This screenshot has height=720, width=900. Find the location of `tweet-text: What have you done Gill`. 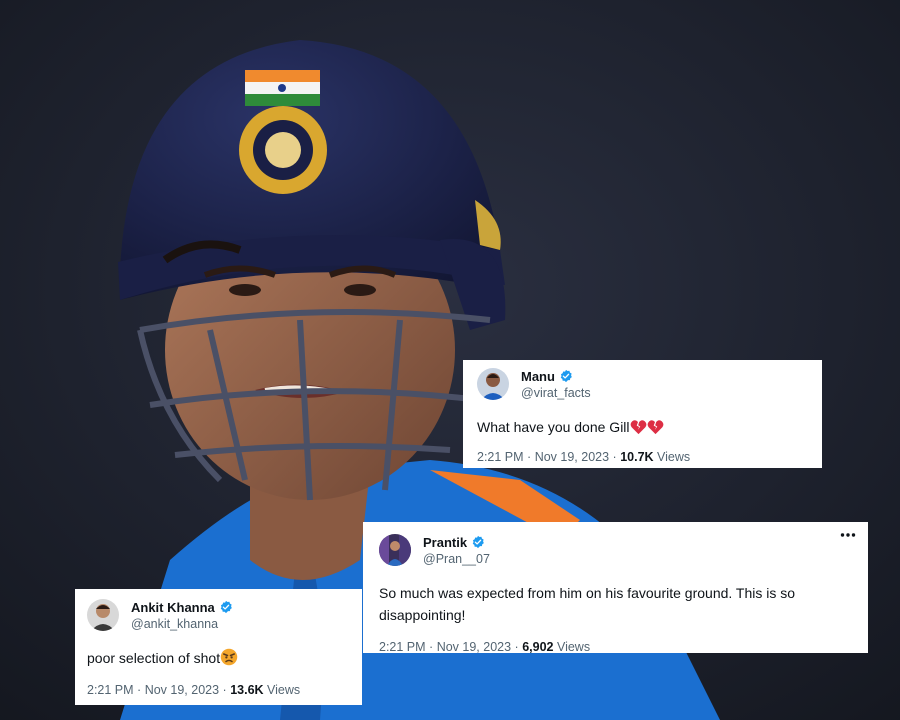

tweet-text: What have you done Gill is located at coordinates (642, 427).